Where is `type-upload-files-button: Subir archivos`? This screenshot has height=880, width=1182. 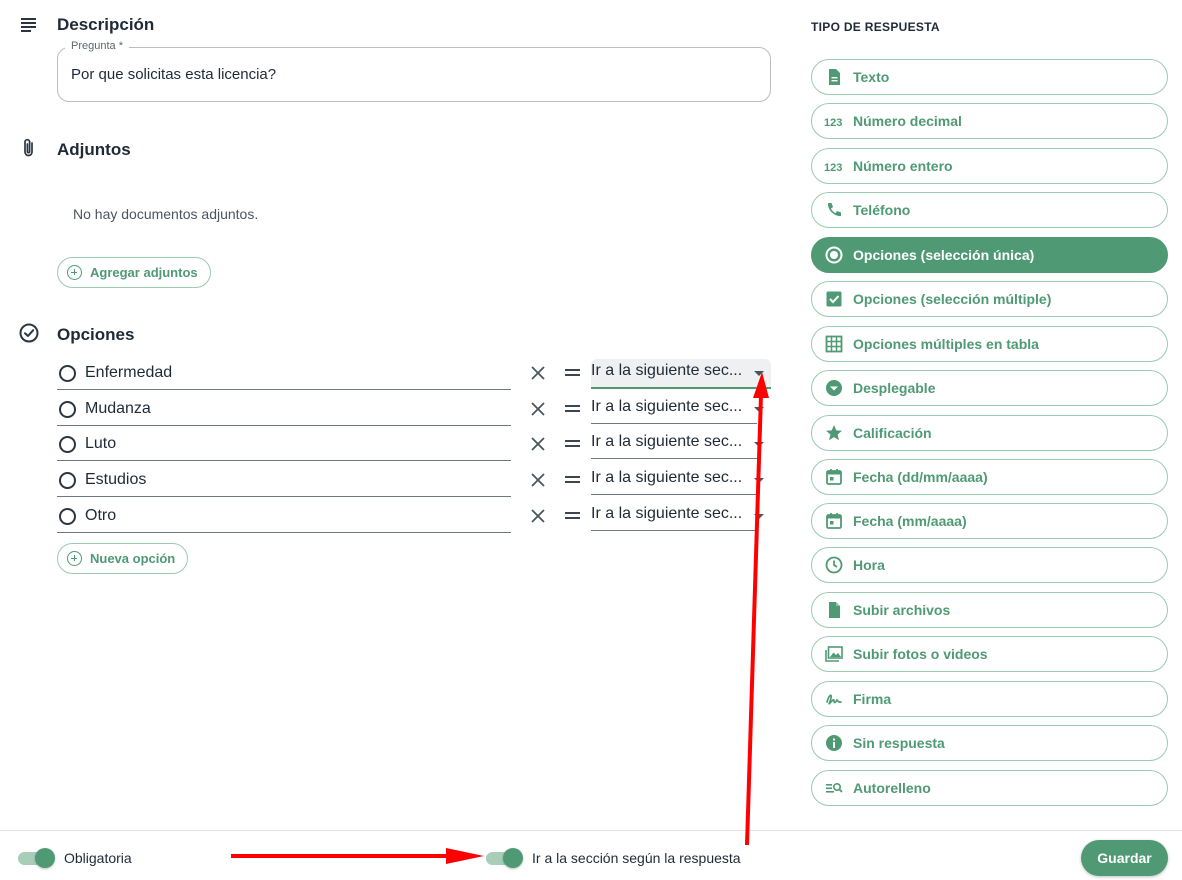
type-upload-files-button: Subir archivos is located at coordinates (989, 610).